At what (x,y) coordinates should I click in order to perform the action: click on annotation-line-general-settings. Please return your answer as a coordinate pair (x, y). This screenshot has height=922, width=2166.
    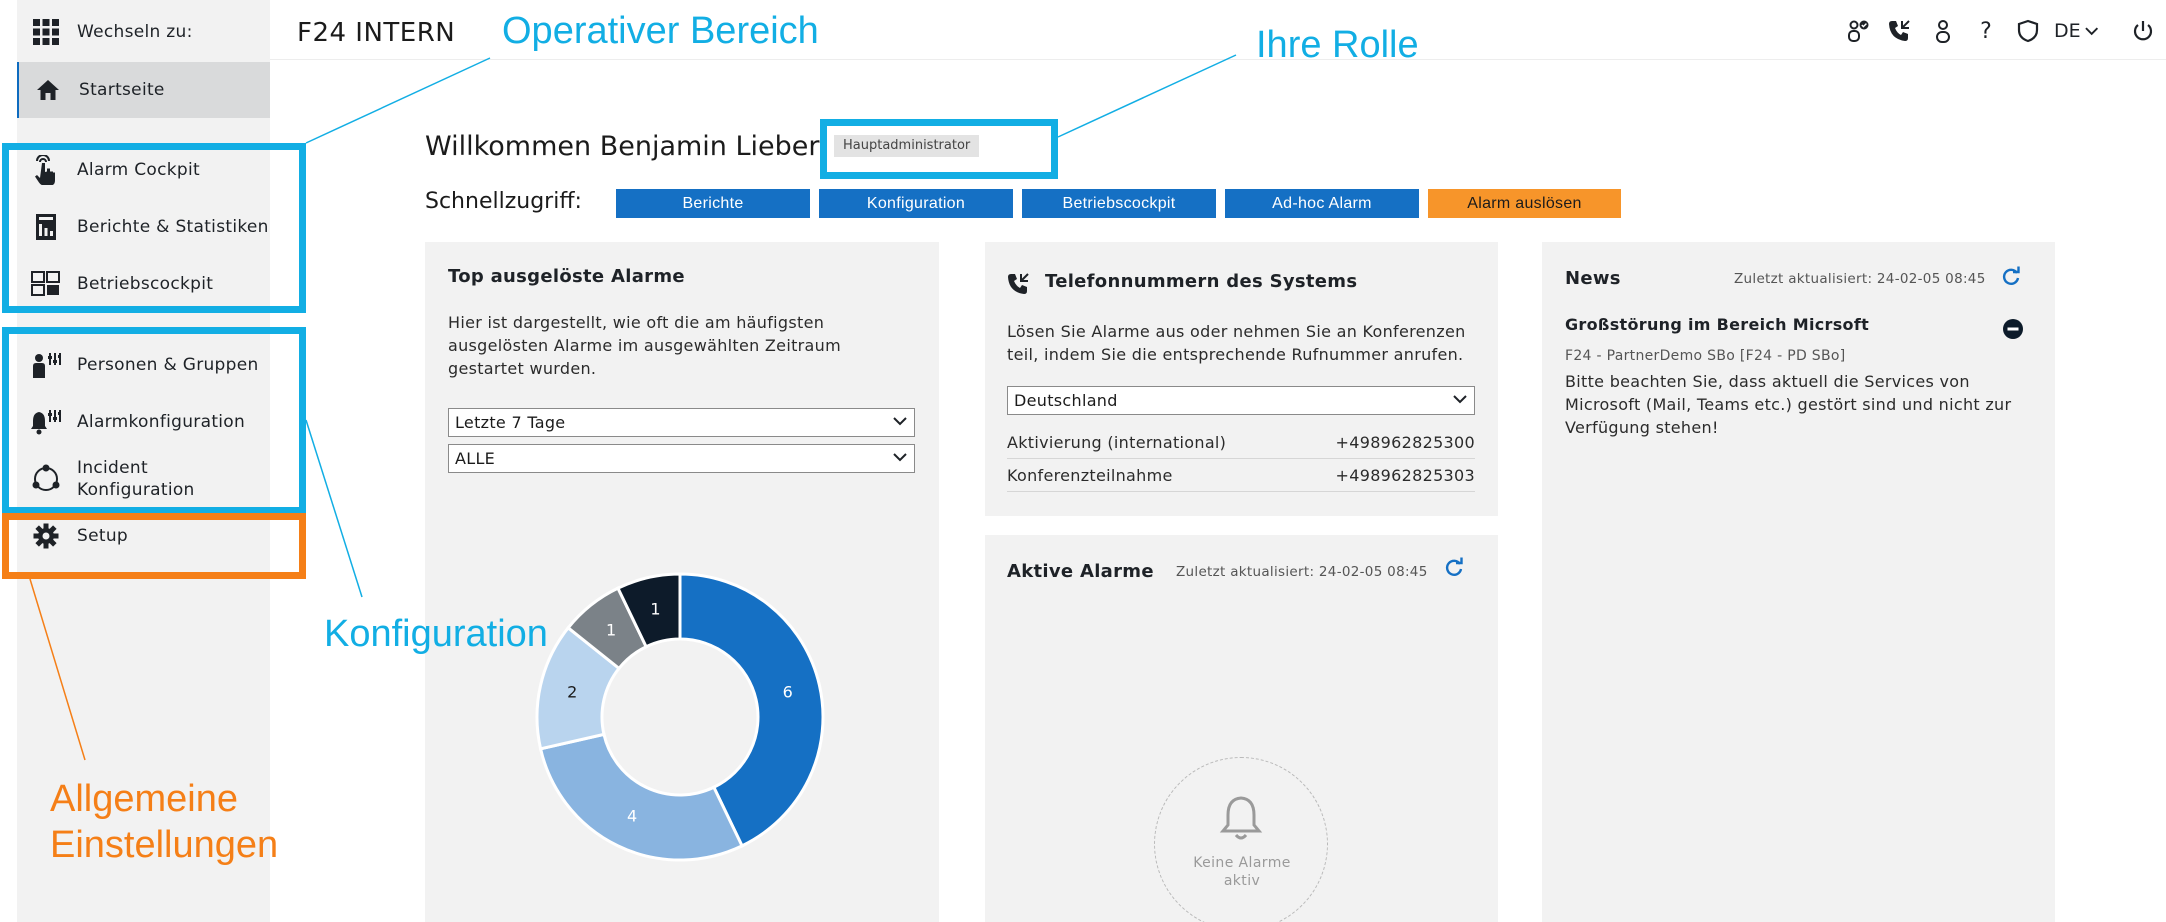
    Looking at the image, I should click on (57, 669).